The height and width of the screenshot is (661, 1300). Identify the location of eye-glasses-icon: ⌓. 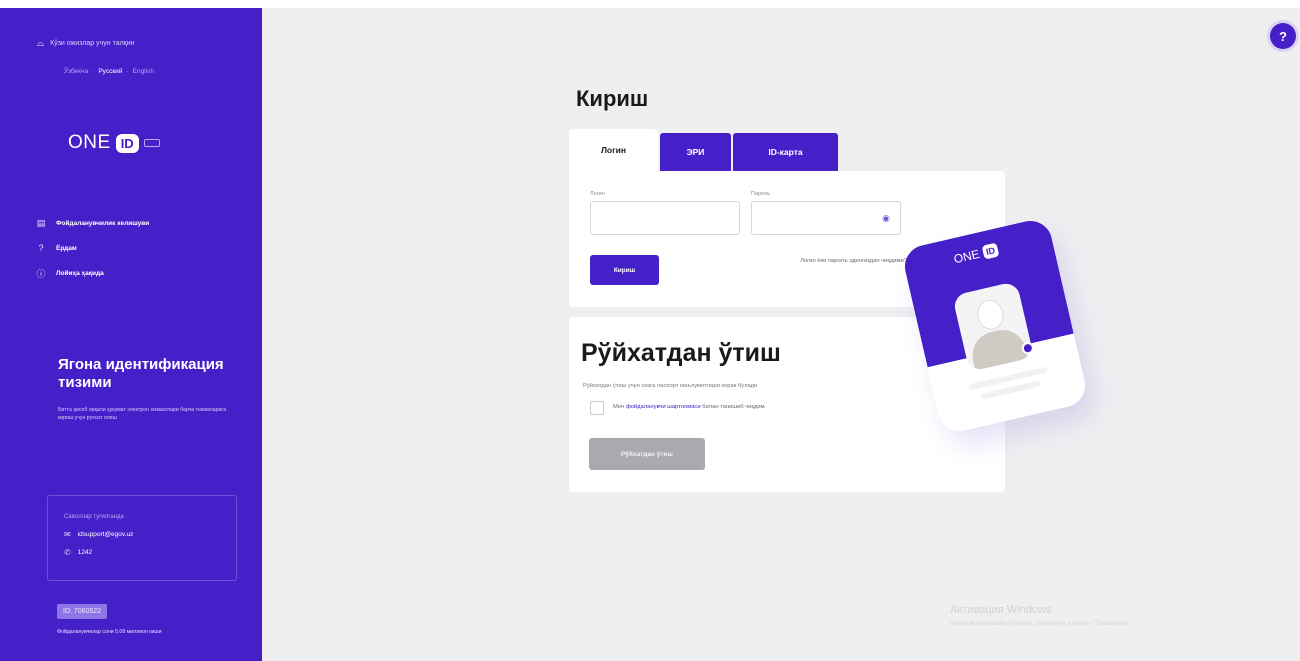
(41, 43).